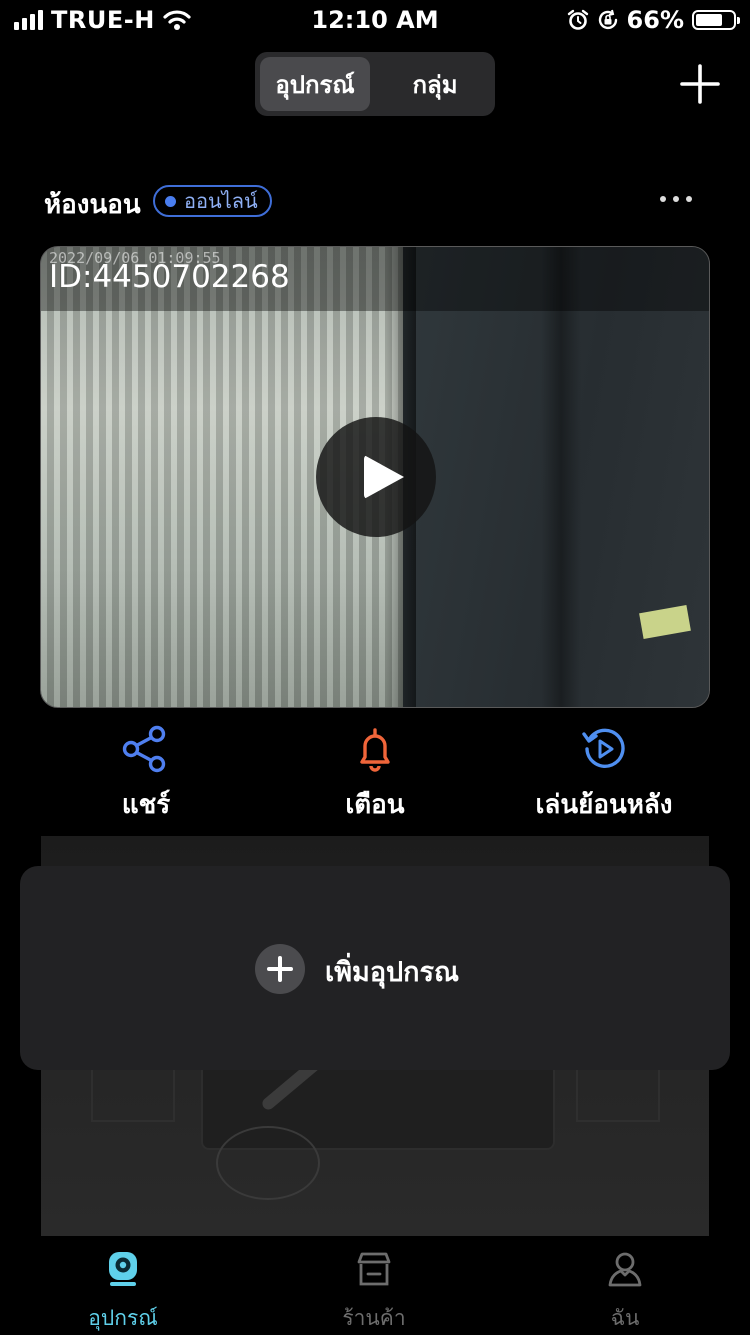 The image size is (750, 1335). I want to click on play-icon, so click(376, 477).